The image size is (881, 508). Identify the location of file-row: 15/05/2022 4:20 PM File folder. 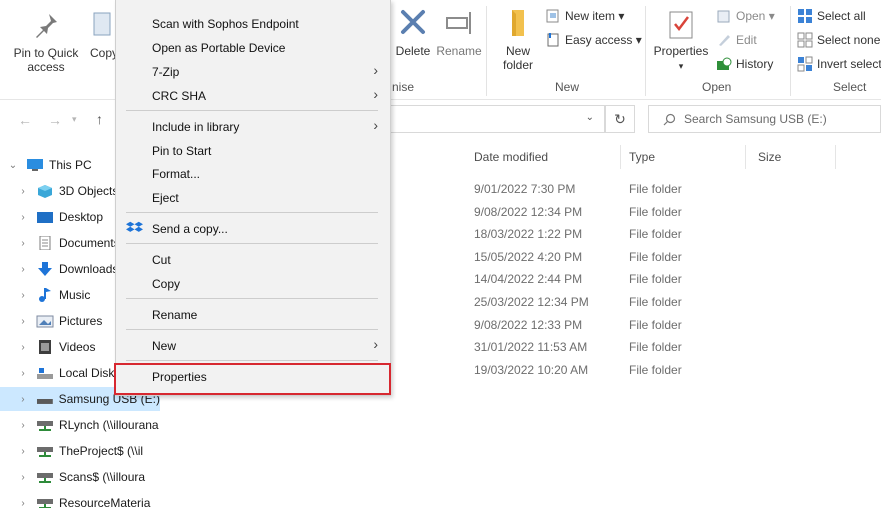
(578, 257).